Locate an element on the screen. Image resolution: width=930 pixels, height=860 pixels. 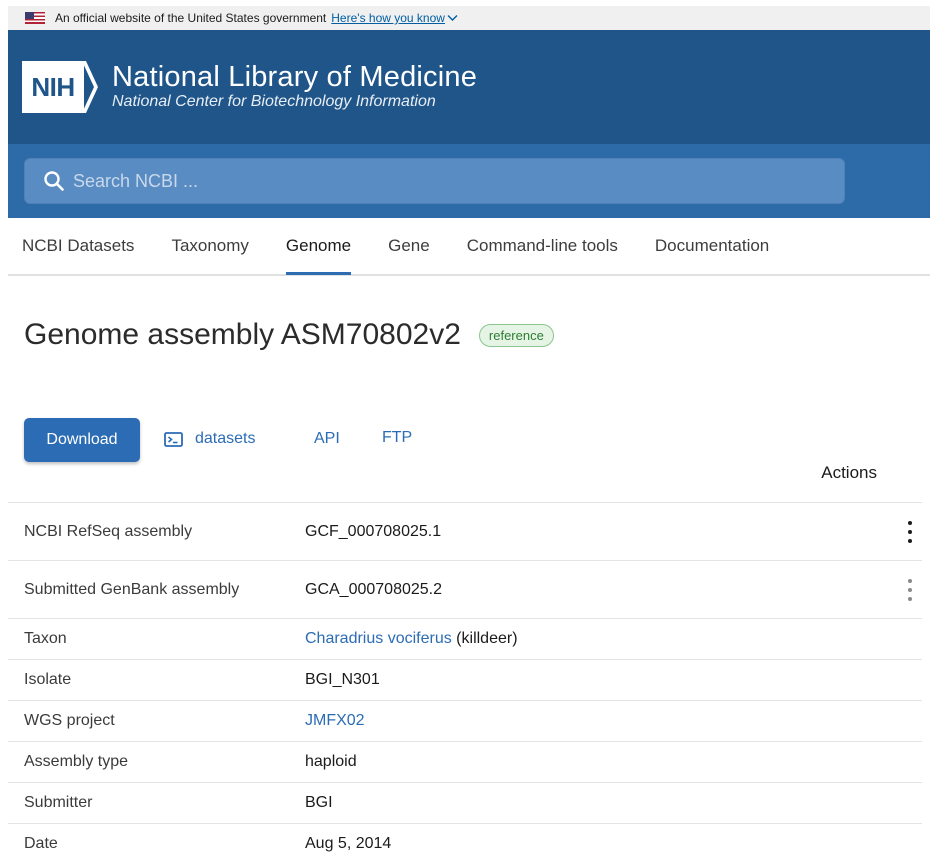
row-label: Assembly type is located at coordinates (76, 761).